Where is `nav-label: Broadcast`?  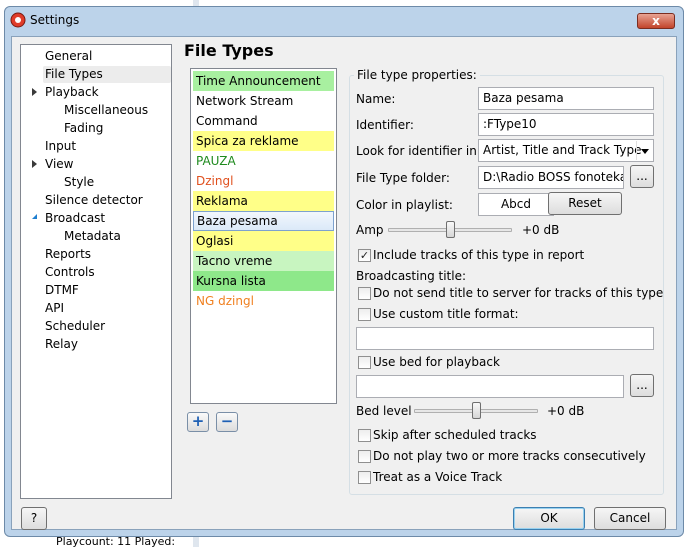 nav-label: Broadcast is located at coordinates (75, 218).